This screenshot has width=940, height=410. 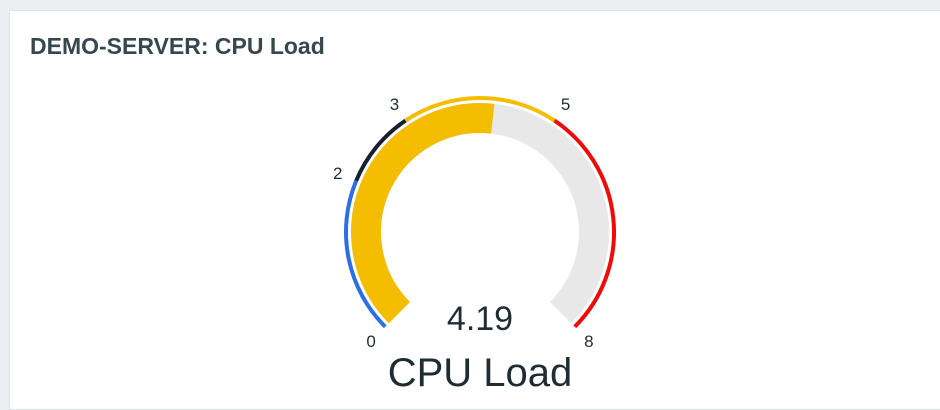 What do you see at coordinates (480, 319) in the screenshot?
I see `gauge-value: 4.19` at bounding box center [480, 319].